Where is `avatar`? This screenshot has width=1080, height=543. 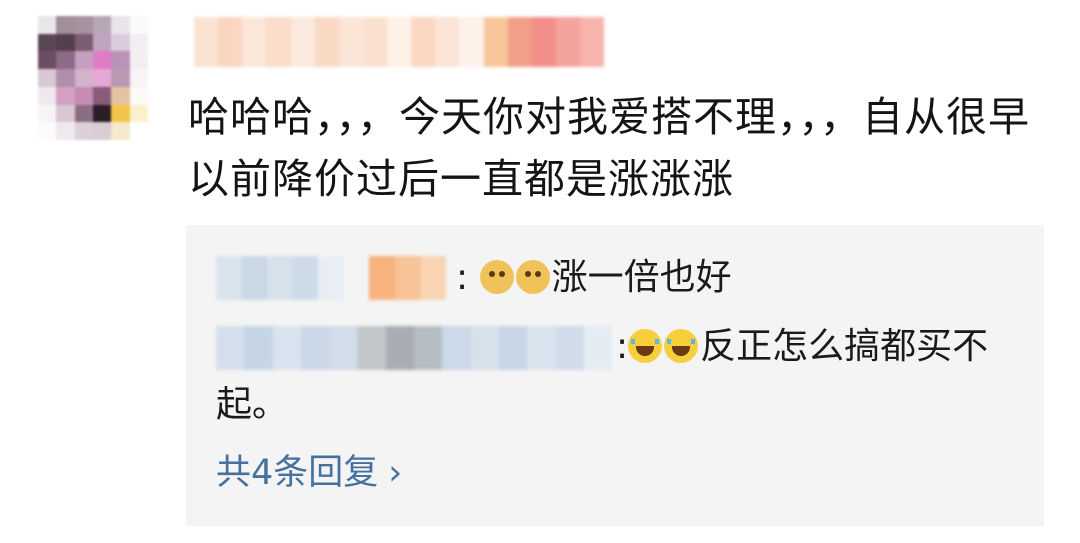 avatar is located at coordinates (93, 78).